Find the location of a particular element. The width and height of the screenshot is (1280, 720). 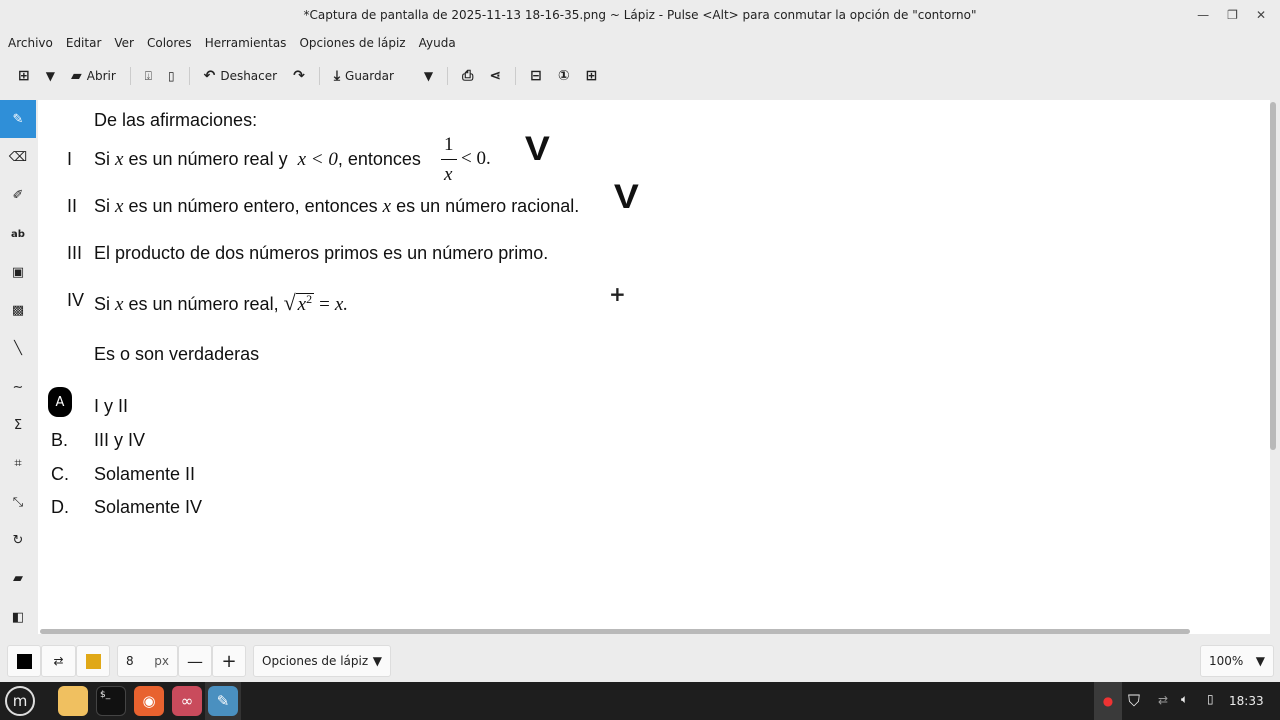

undo-button: ↶ Deshacer is located at coordinates (240, 76).